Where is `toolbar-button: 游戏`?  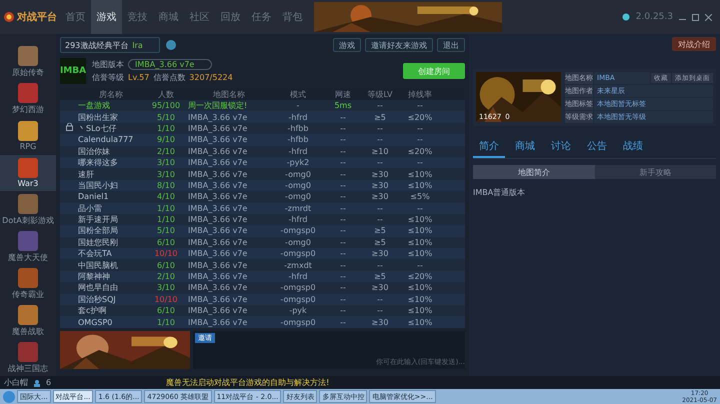
toolbar-button: 游戏 is located at coordinates (347, 45).